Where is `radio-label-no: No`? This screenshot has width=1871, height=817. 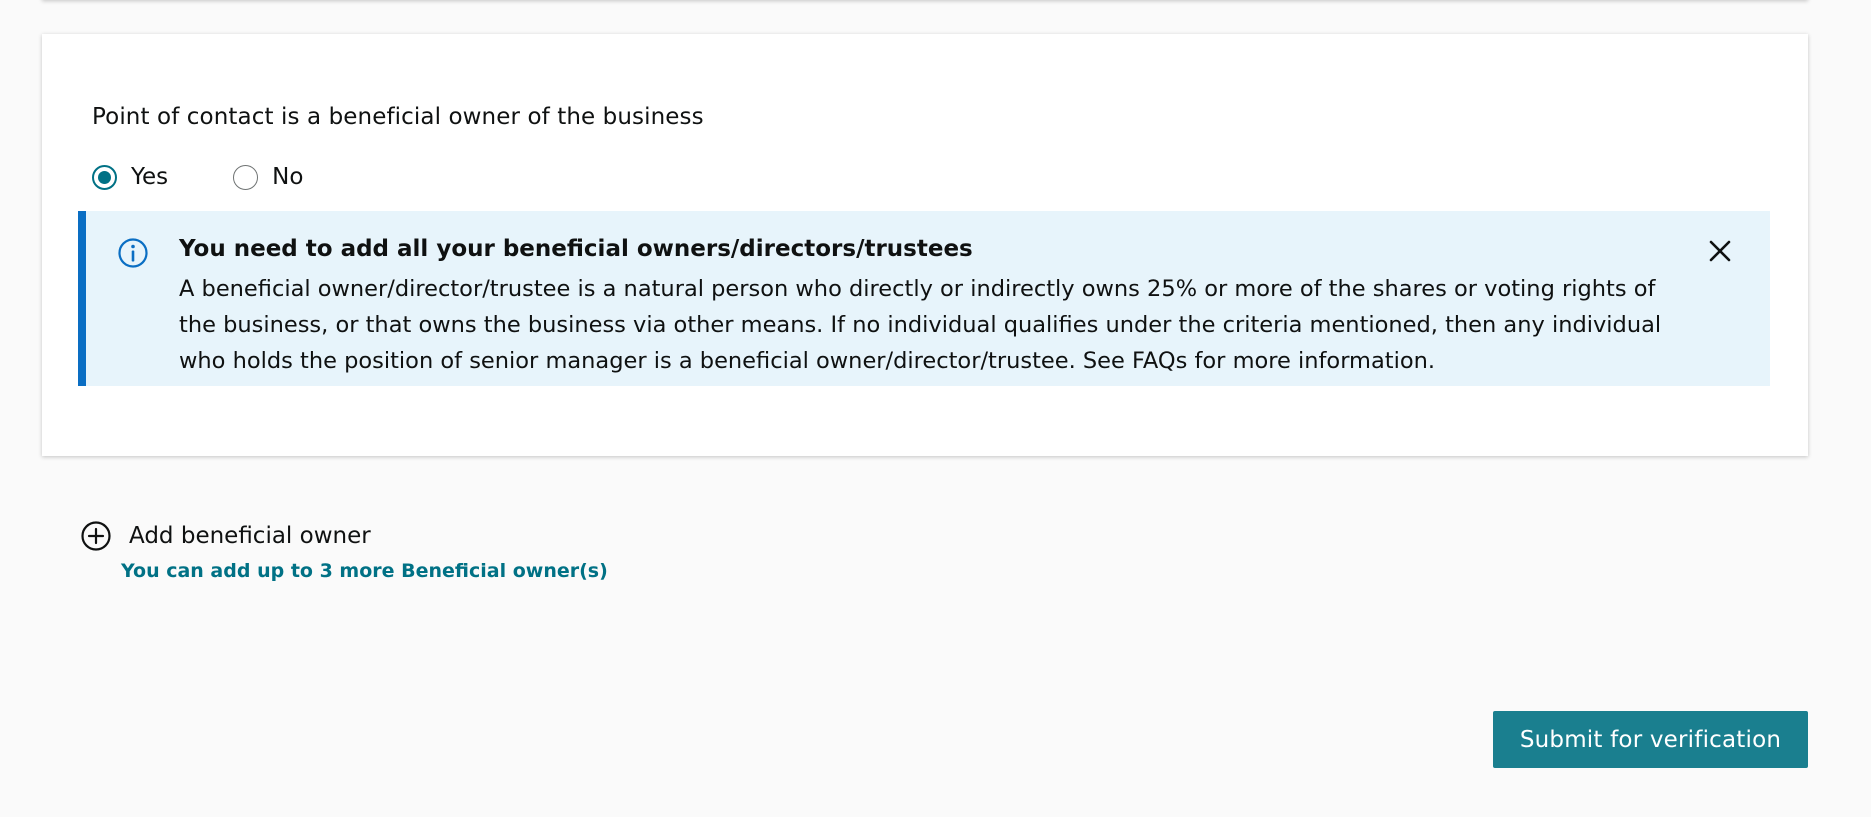
radio-label-no: No is located at coordinates (288, 177).